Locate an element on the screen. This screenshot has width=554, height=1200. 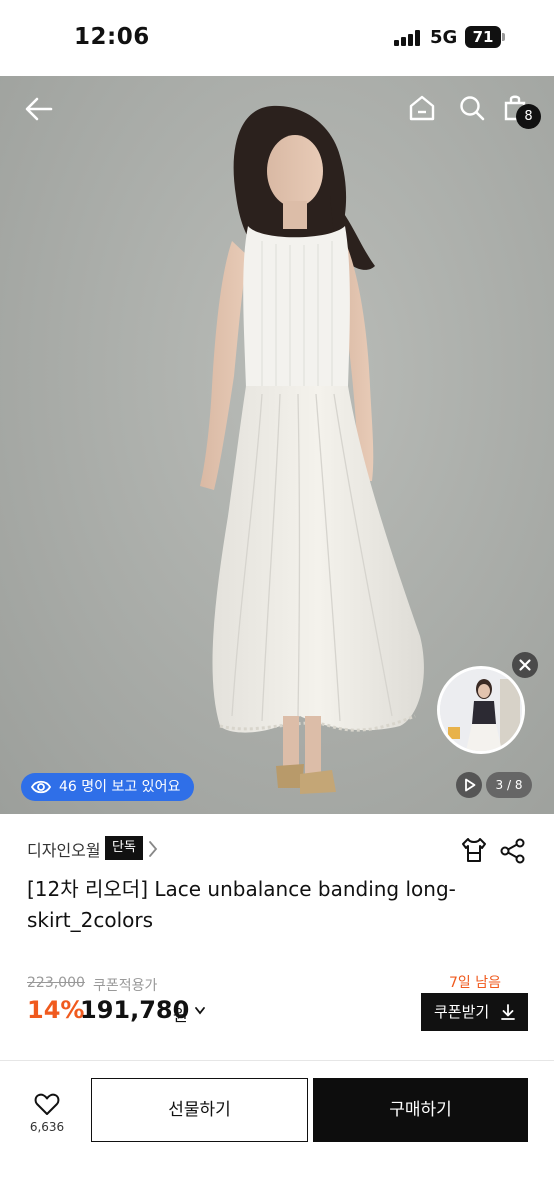
search-icon is located at coordinates (472, 108).